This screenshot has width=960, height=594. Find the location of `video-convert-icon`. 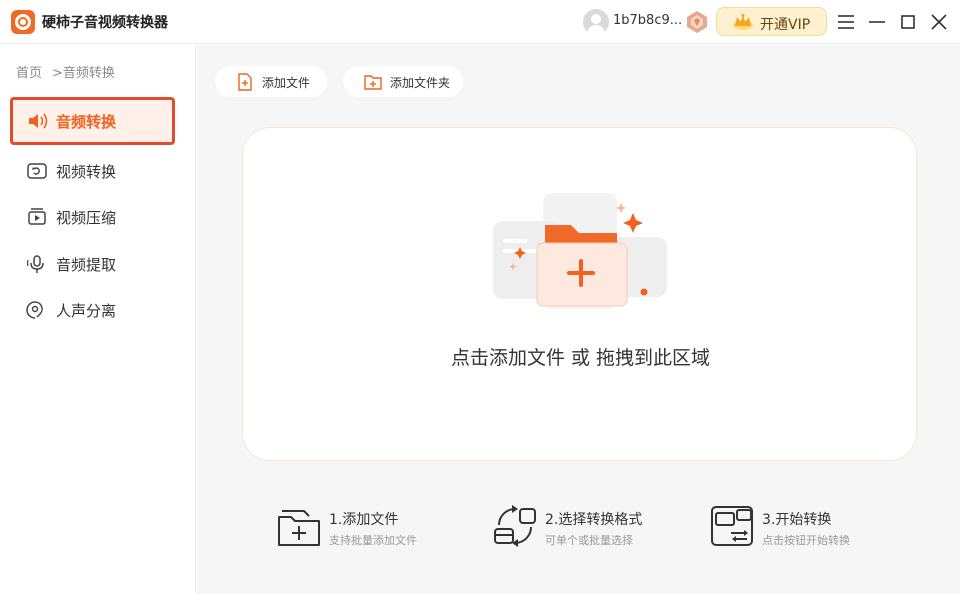

video-convert-icon is located at coordinates (37, 171).